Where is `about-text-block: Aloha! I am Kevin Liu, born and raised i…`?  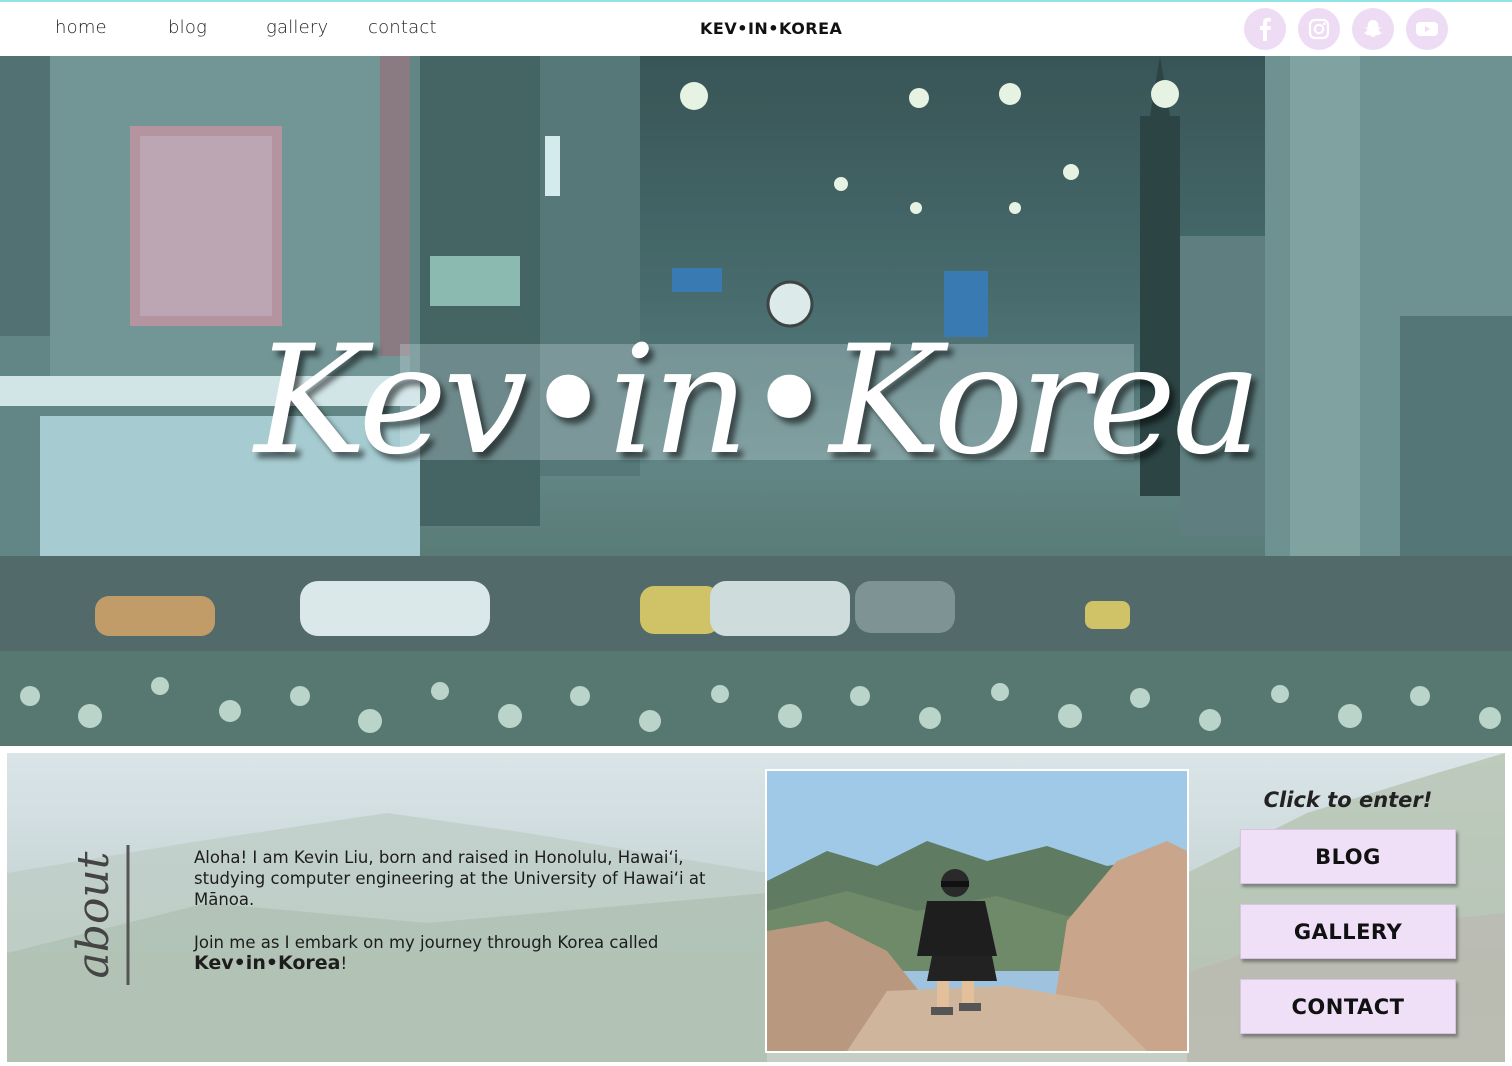 about-text-block: Aloha! I am Kevin Liu, born and raised i… is located at coordinates (454, 910).